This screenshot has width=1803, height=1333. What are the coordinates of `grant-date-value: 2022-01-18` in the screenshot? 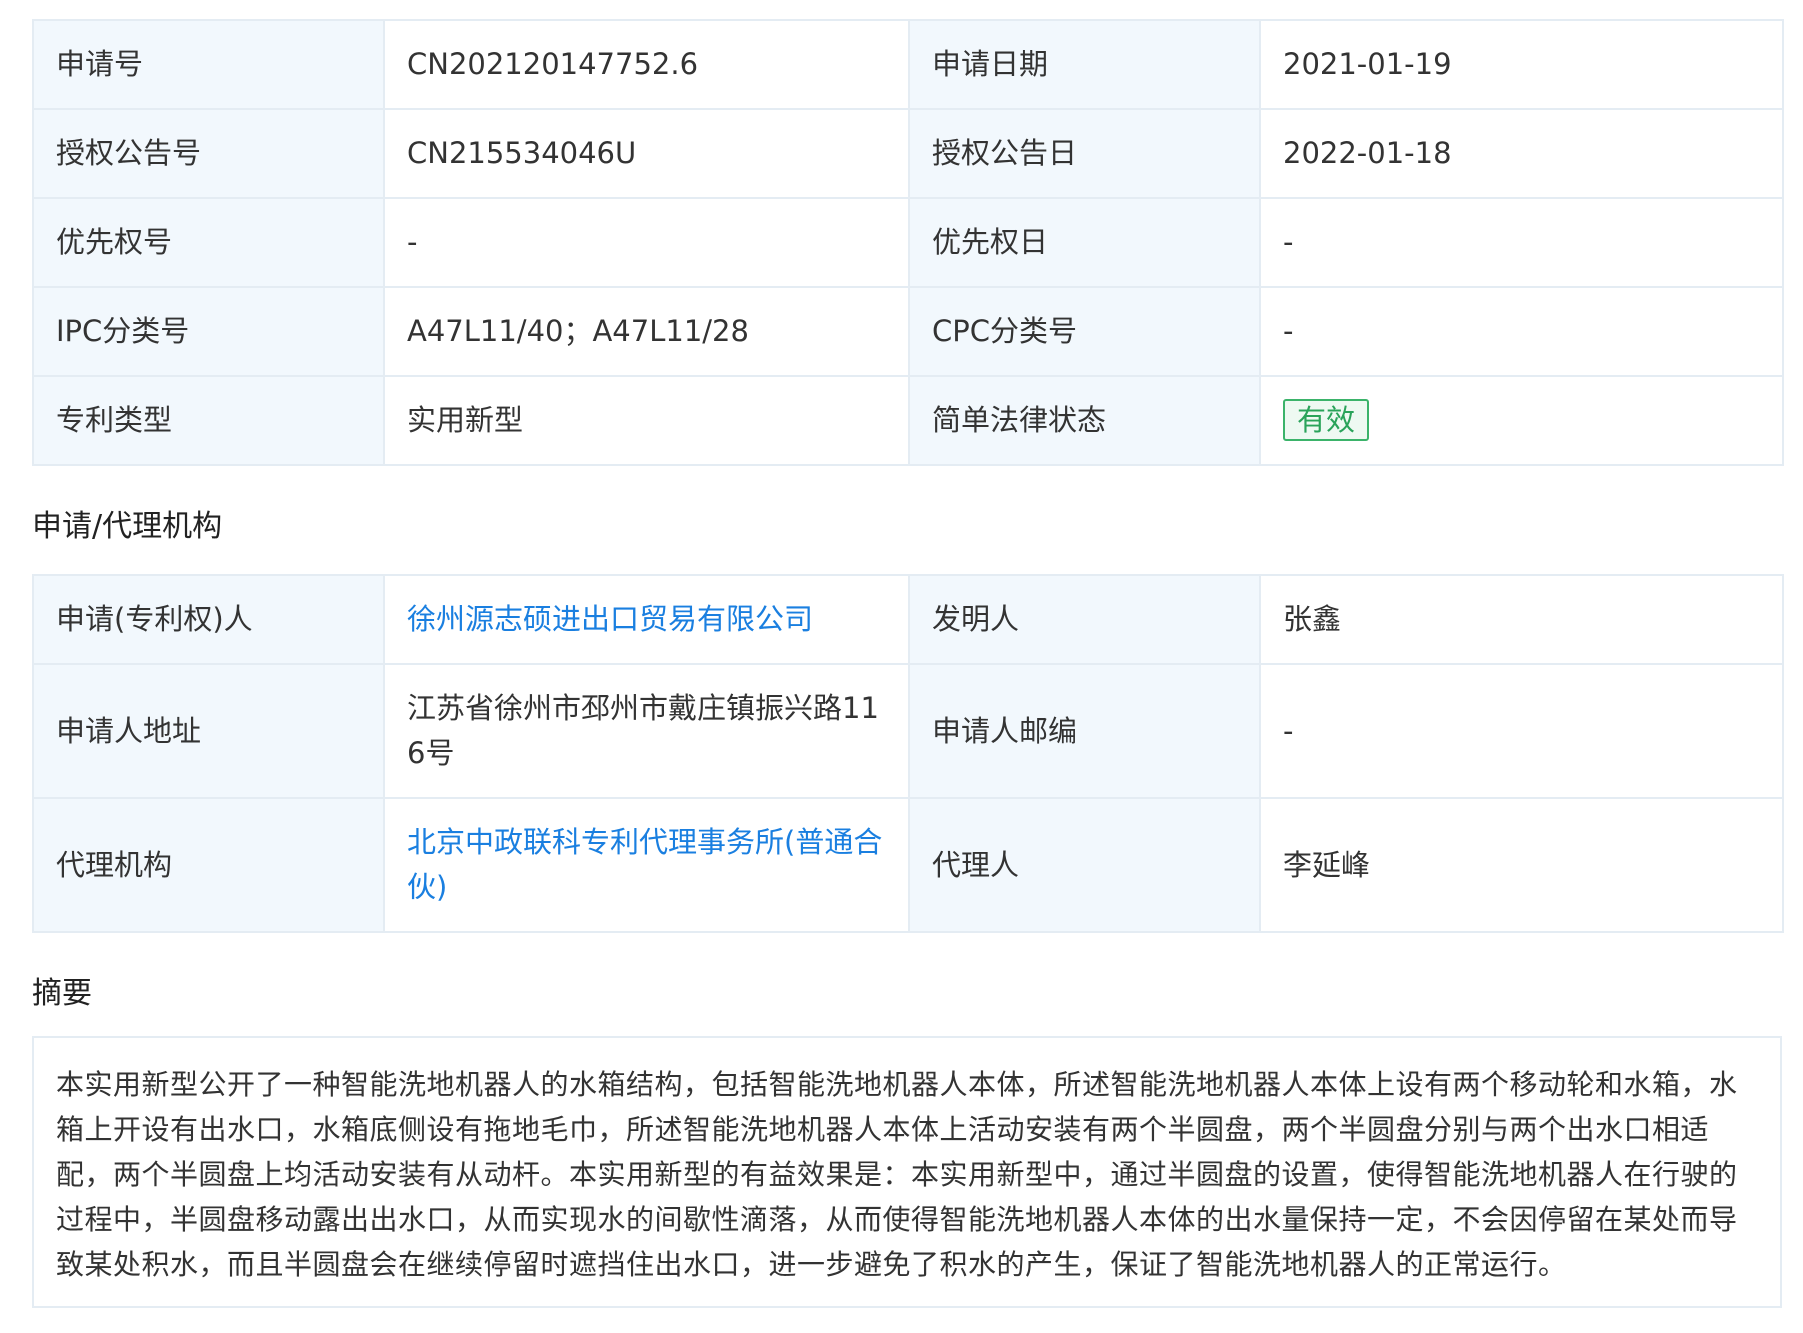 It's located at (1521, 153).